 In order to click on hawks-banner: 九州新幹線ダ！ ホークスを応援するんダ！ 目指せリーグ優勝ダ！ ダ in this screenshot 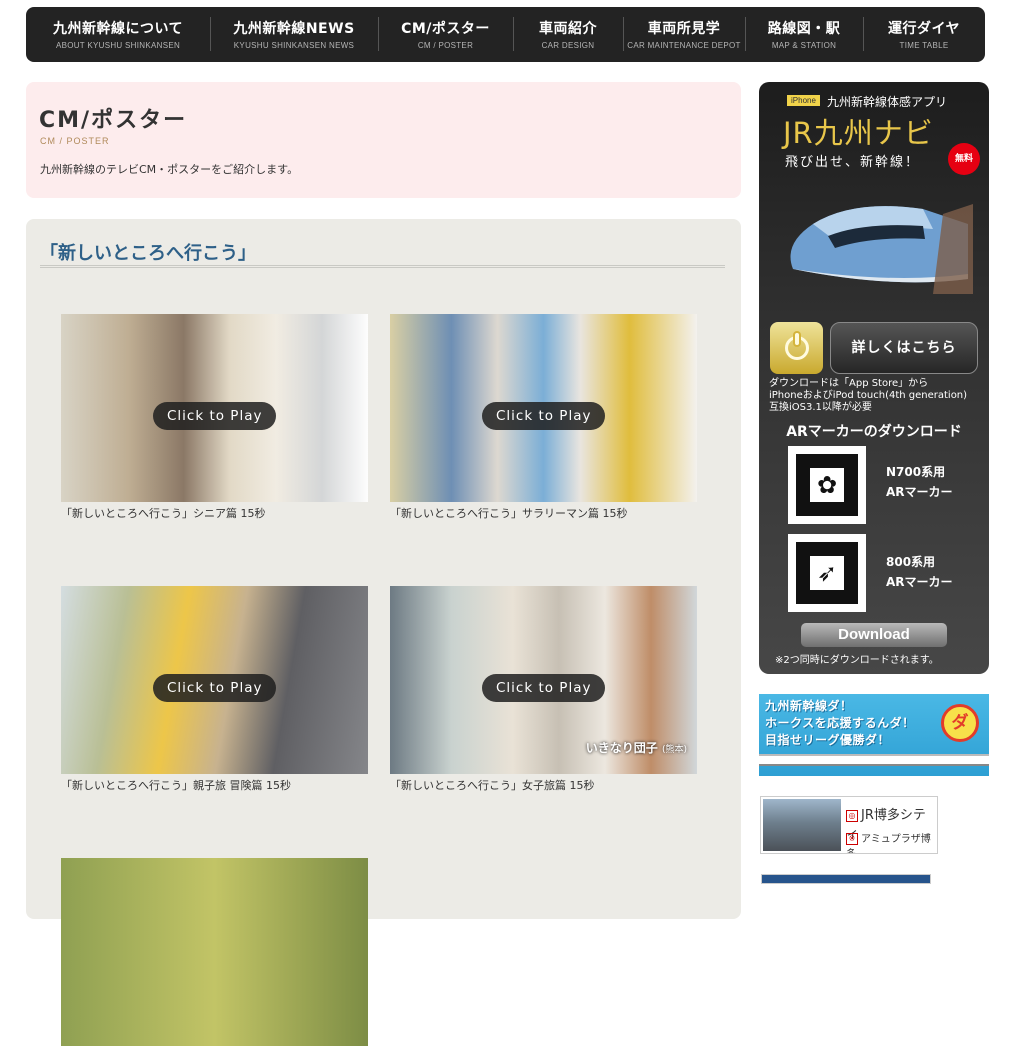, I will do `click(874, 735)`.